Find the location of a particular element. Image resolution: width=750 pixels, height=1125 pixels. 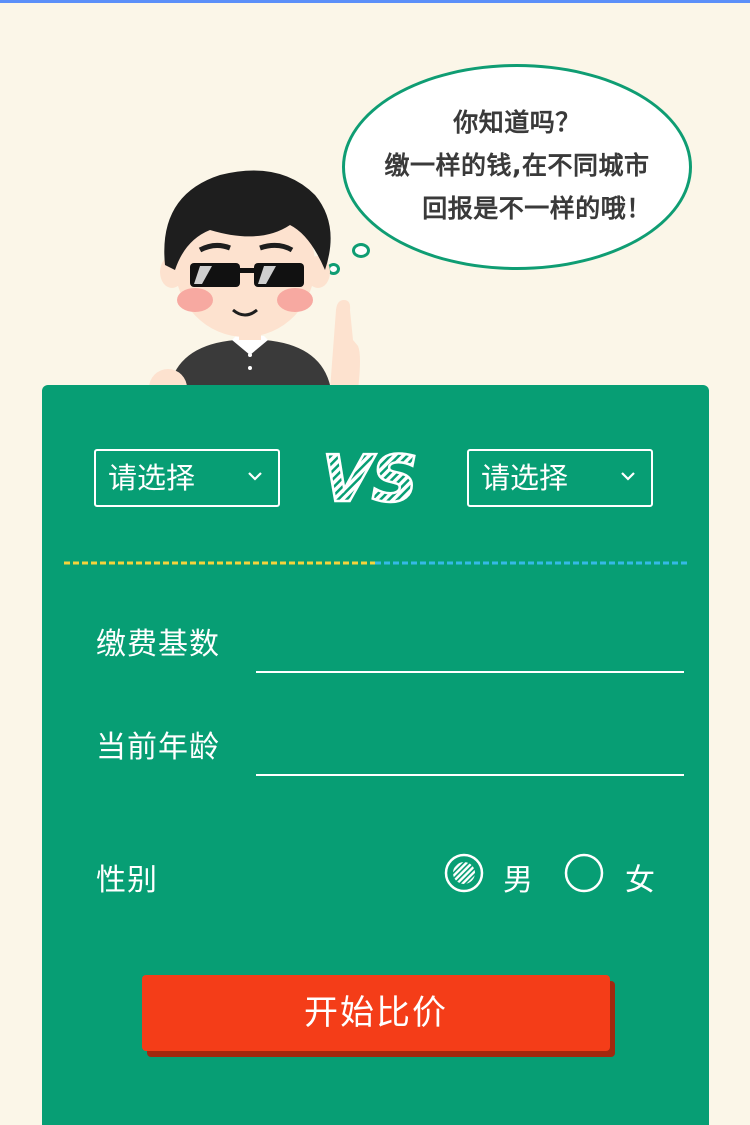

current-age-label: 当前年龄 is located at coordinates (158, 747).